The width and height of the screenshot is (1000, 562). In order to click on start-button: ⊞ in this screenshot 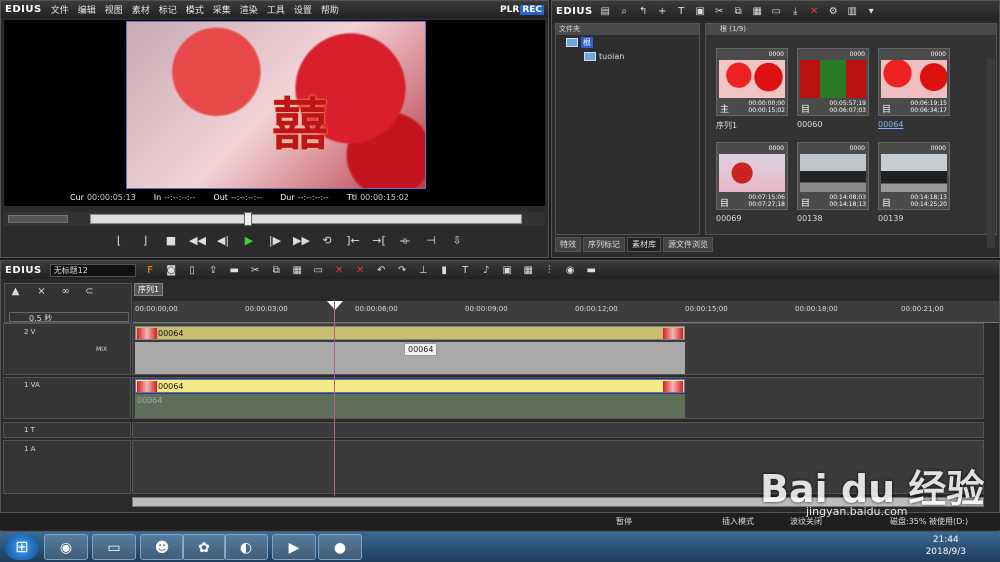, I will do `click(22, 547)`.